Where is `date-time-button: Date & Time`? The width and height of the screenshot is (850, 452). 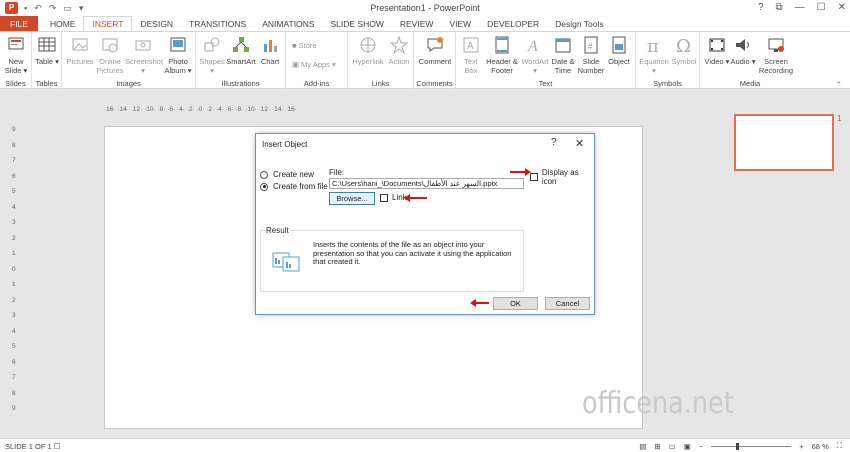 date-time-button: Date & Time is located at coordinates (563, 55).